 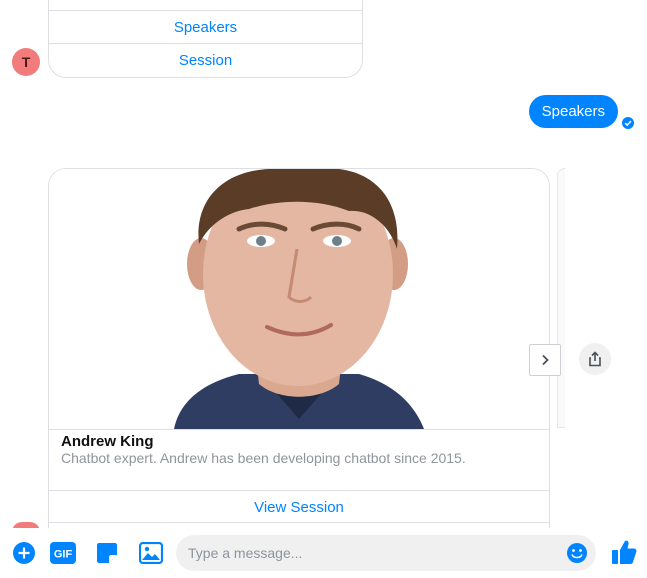 I want to click on plus-icon, so click(x=24, y=553).